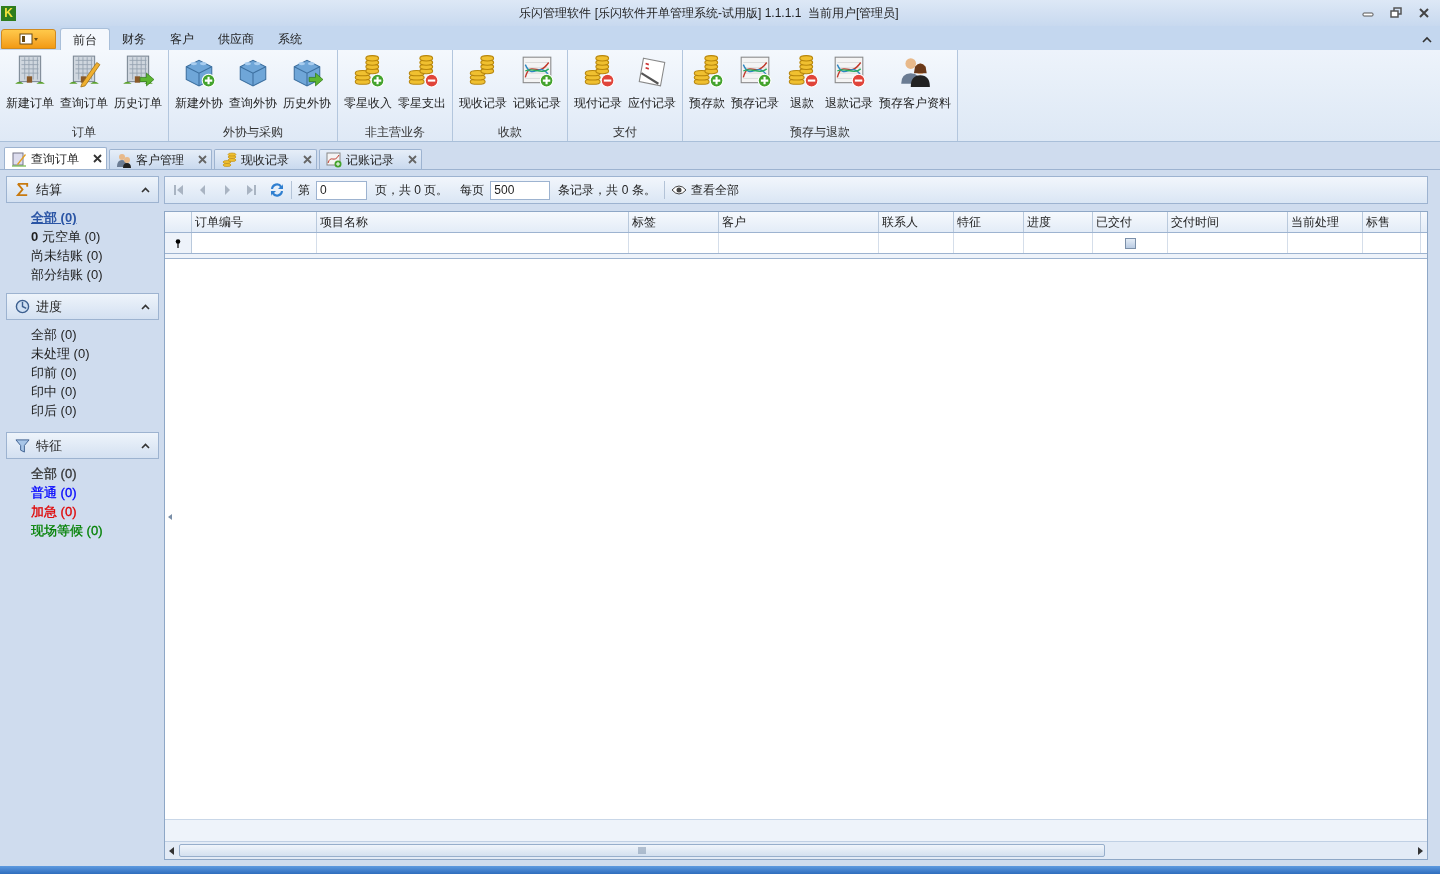 The height and width of the screenshot is (874, 1440). I want to click on eye-icon, so click(678, 190).